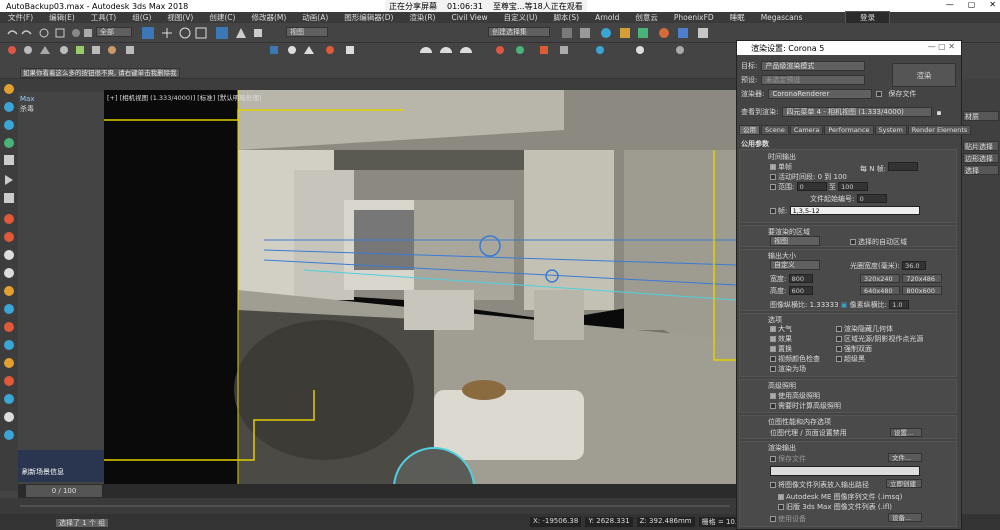 The height and width of the screenshot is (530, 1000). What do you see at coordinates (773, 359) in the screenshot?
I see `video-color-checkbox` at bounding box center [773, 359].